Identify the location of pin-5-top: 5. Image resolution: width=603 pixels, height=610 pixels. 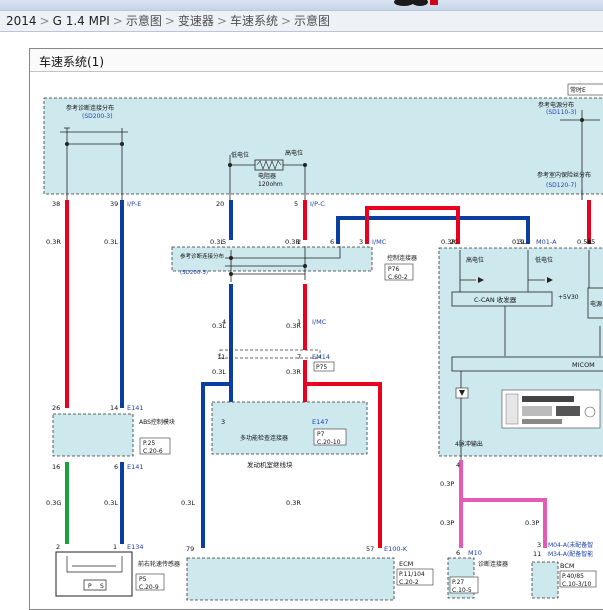
(296, 204).